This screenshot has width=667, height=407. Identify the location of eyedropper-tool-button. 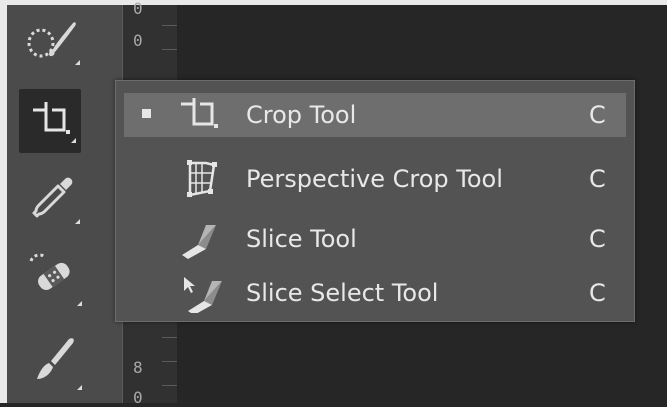
(50, 197).